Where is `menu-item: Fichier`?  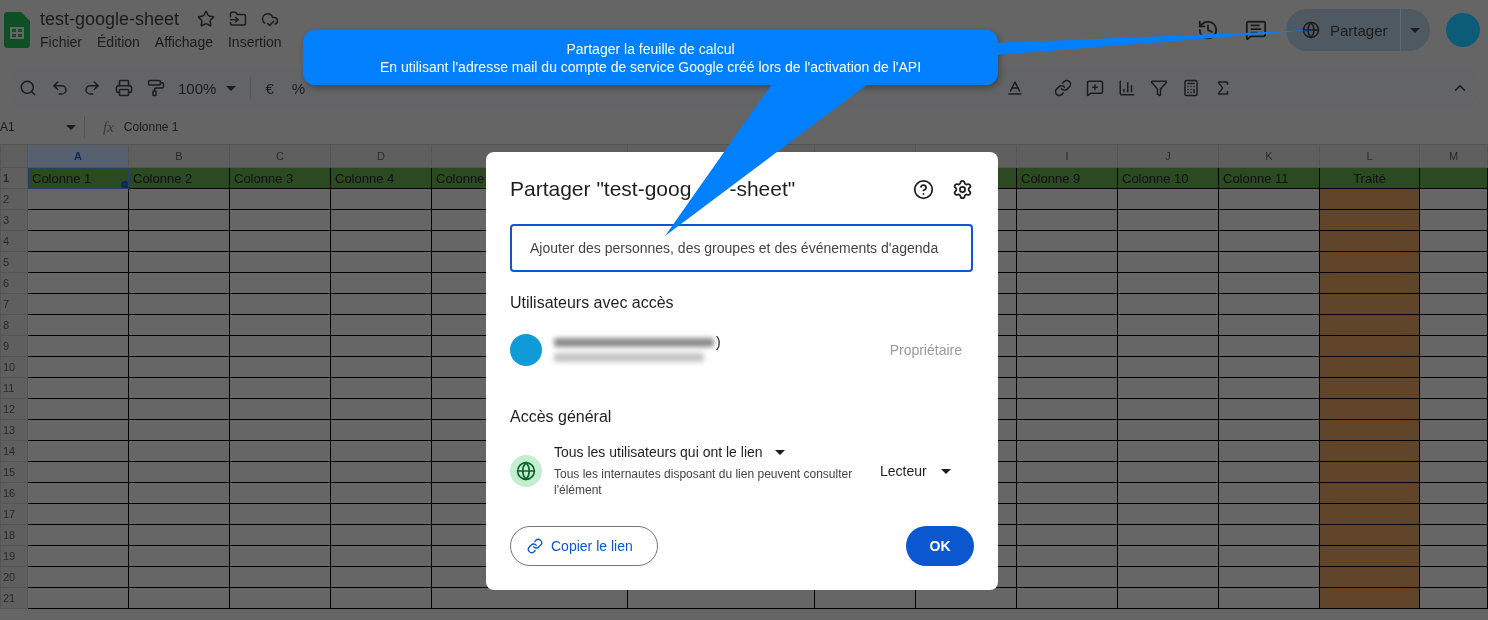 menu-item: Fichier is located at coordinates (64, 41).